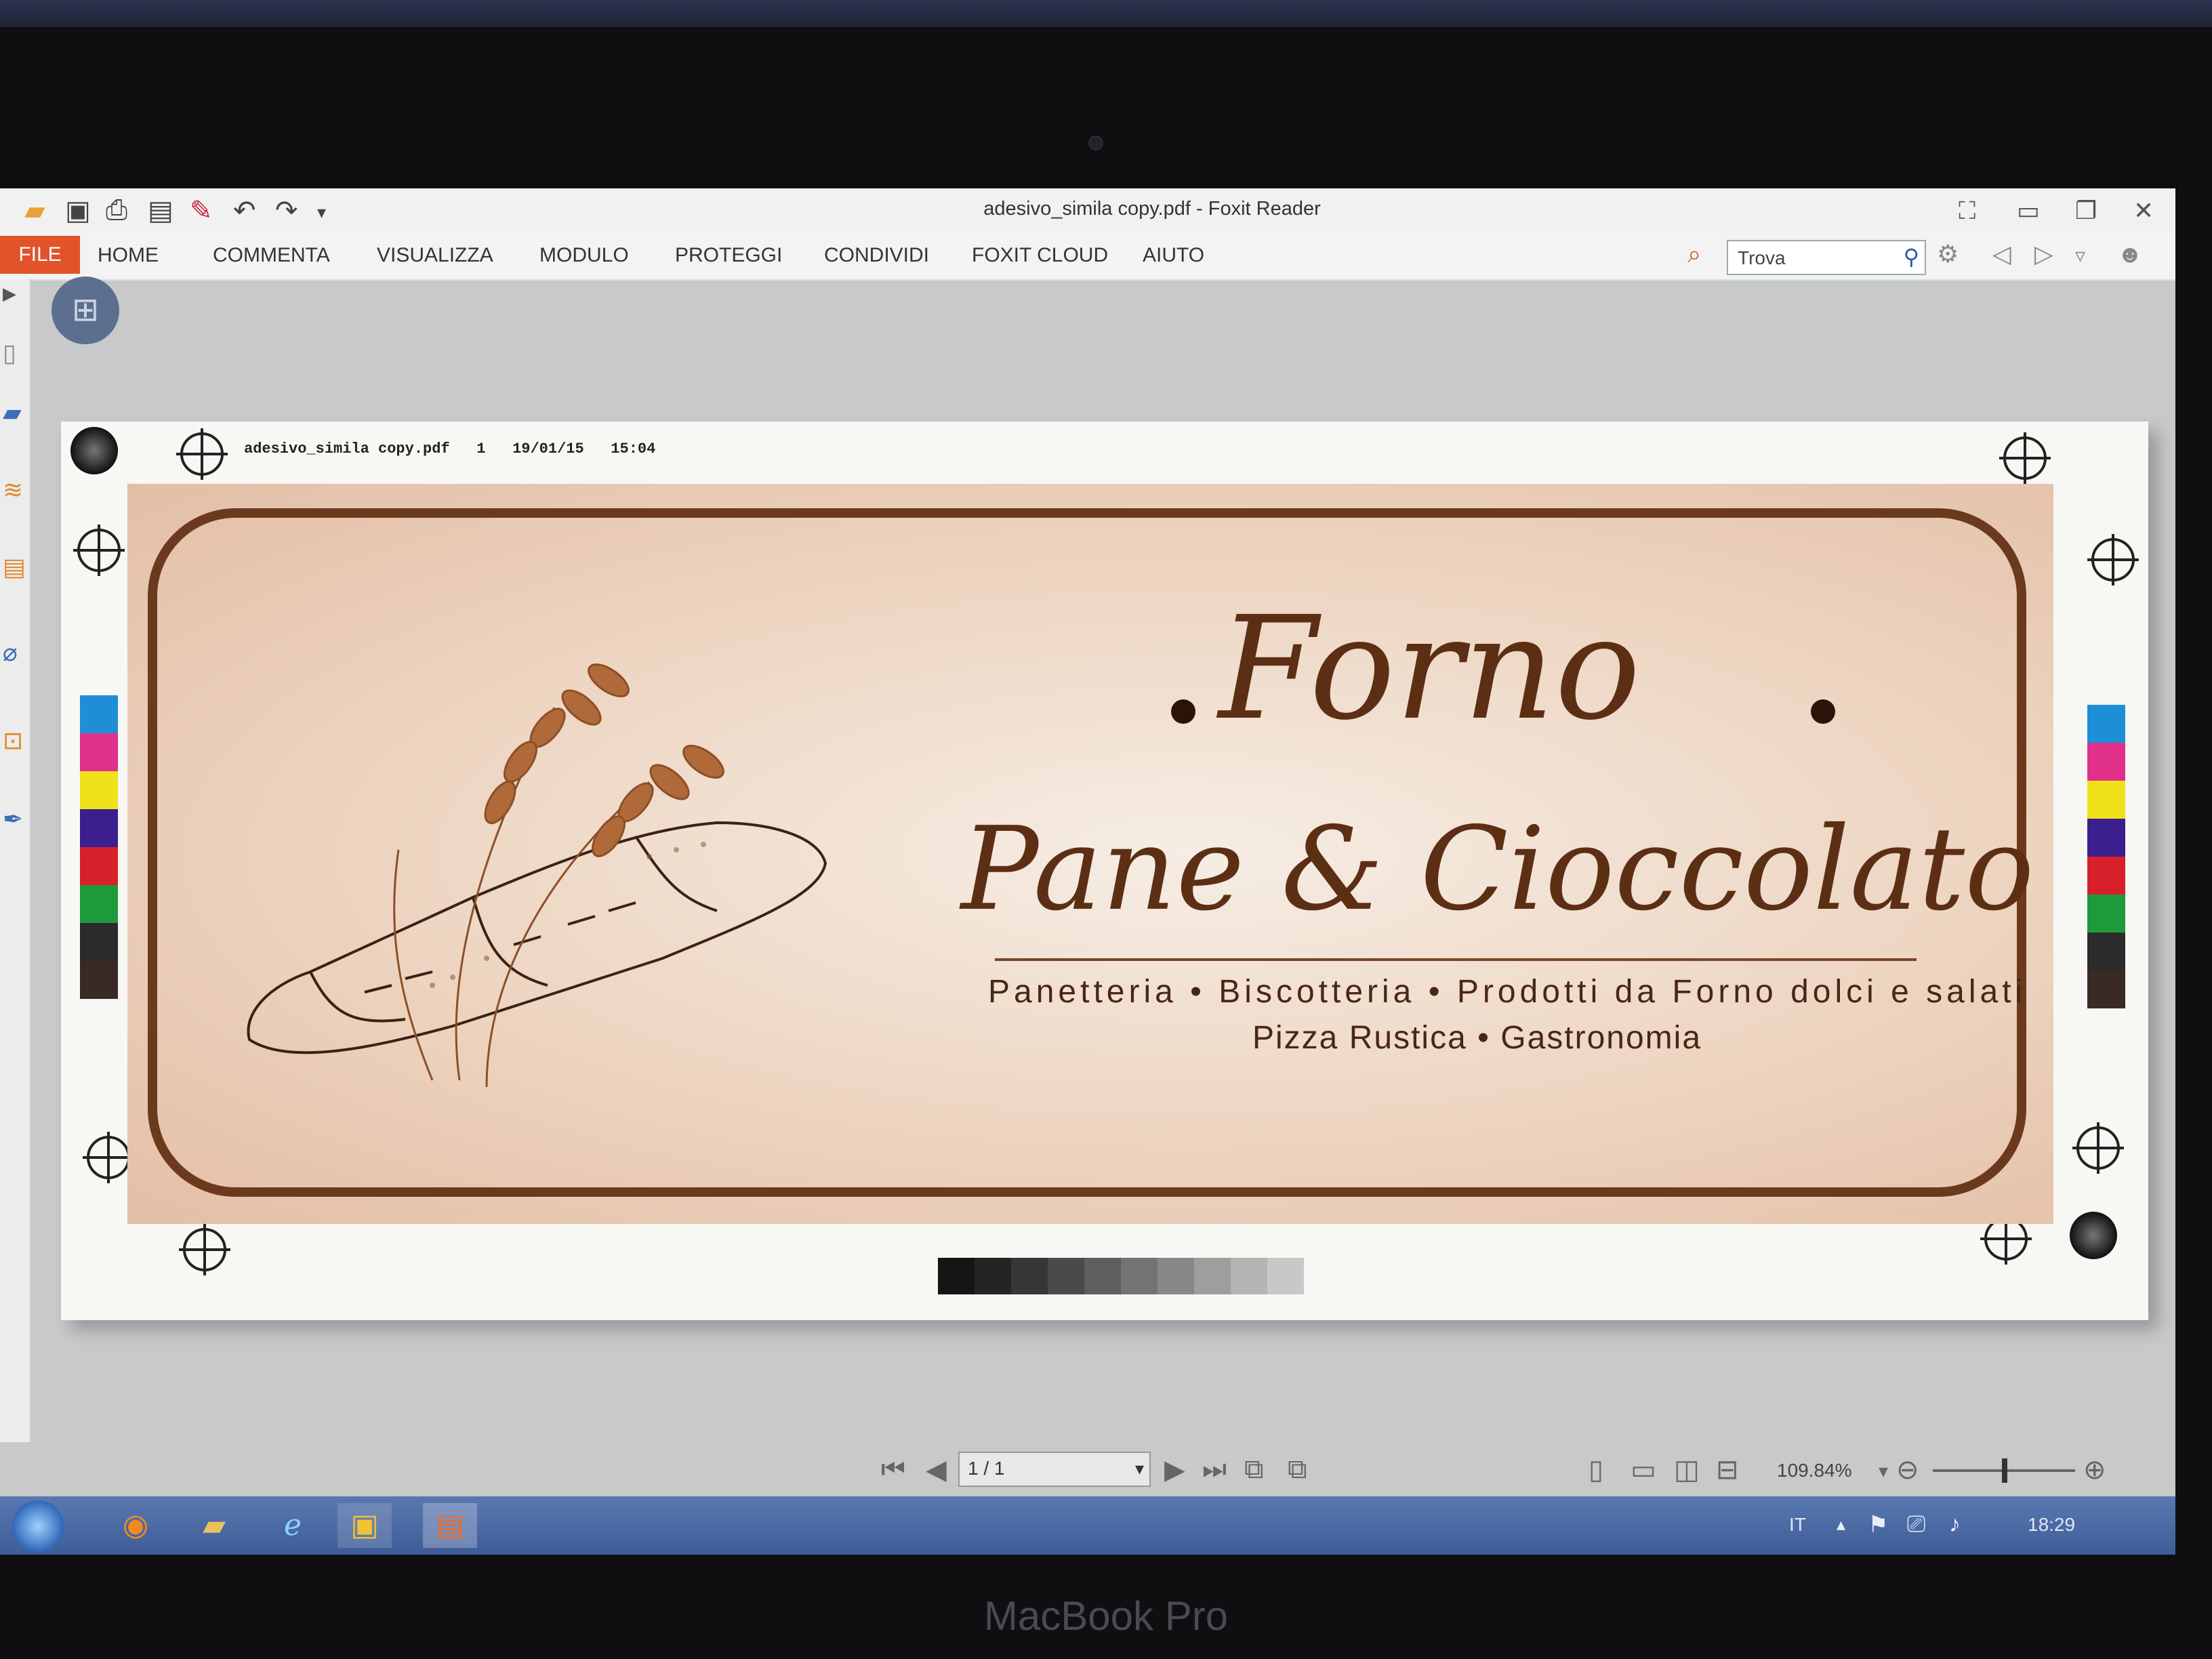 The image size is (2212, 1659). I want to click on search-input, so click(1816, 258).